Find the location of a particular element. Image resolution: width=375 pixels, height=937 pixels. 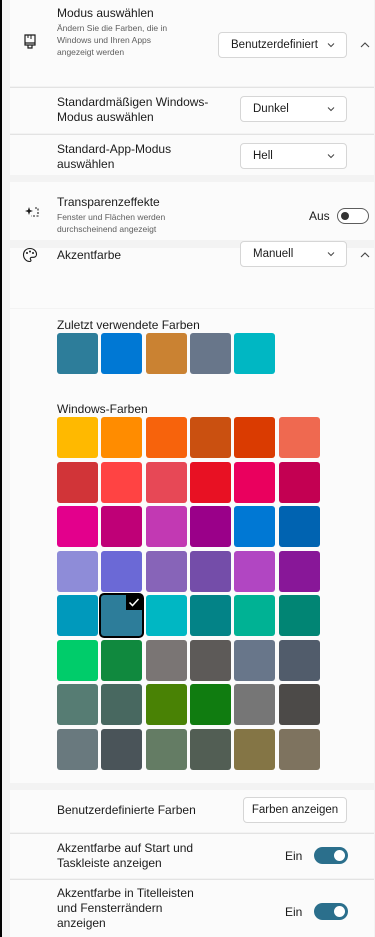

mode-subtitle-2: Windows und Ihren Apps is located at coordinates (104, 40).